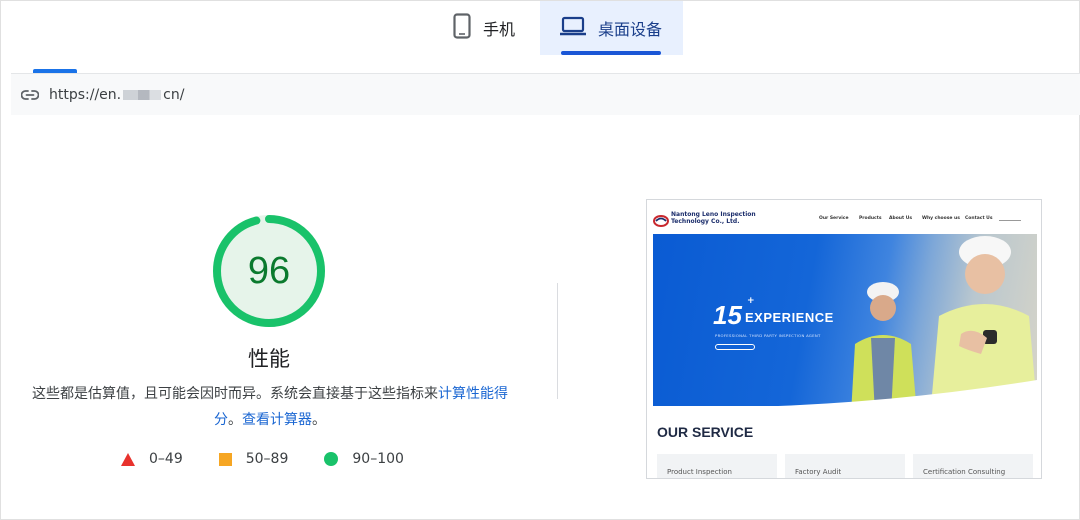 Image resolution: width=1080 pixels, height=520 pixels. What do you see at coordinates (235, 394) in the screenshot?
I see `description-text: 这些都是估算值，且可能会因时而异。系统会直接基于这些指标来` at bounding box center [235, 394].